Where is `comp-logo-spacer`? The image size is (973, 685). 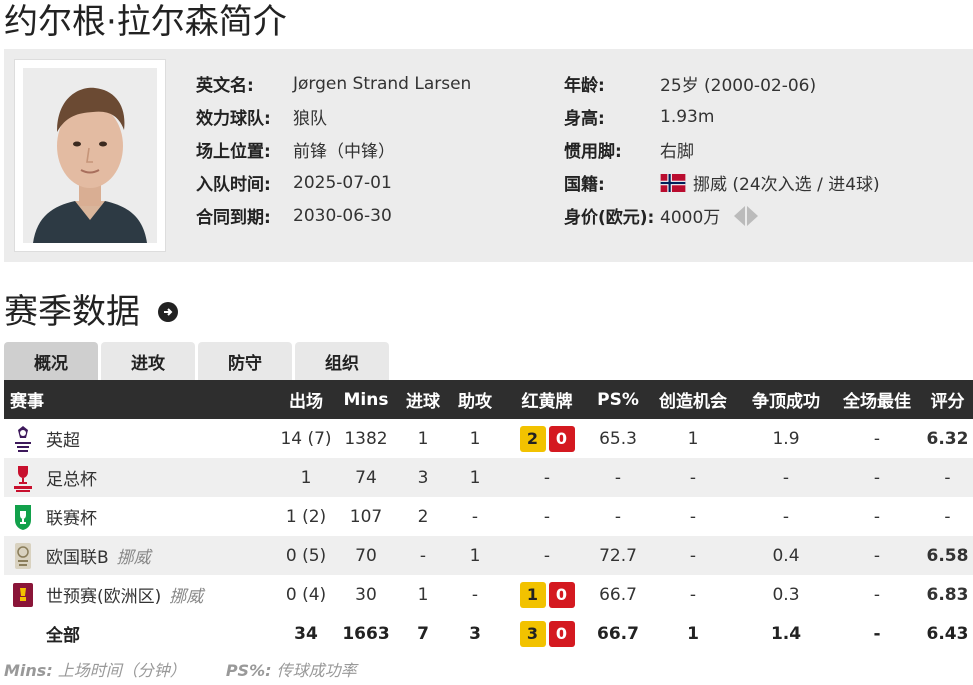
comp-logo-spacer is located at coordinates (23, 634).